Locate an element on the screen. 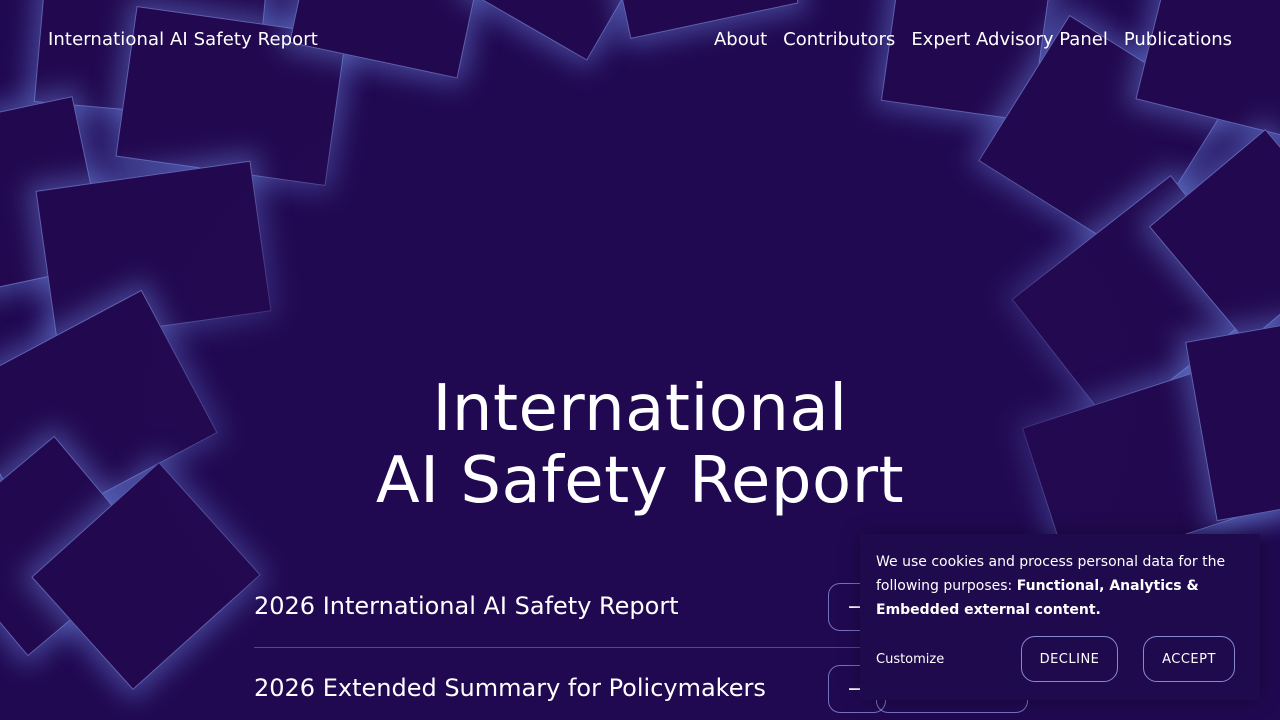 The image size is (1280, 720). nav-publications: Publications is located at coordinates (1178, 39).